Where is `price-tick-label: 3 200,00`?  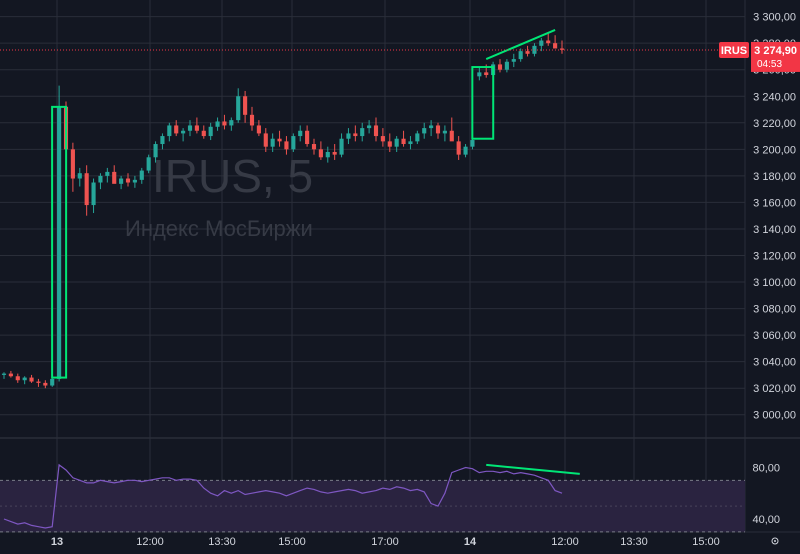 price-tick-label: 3 200,00 is located at coordinates (774, 150).